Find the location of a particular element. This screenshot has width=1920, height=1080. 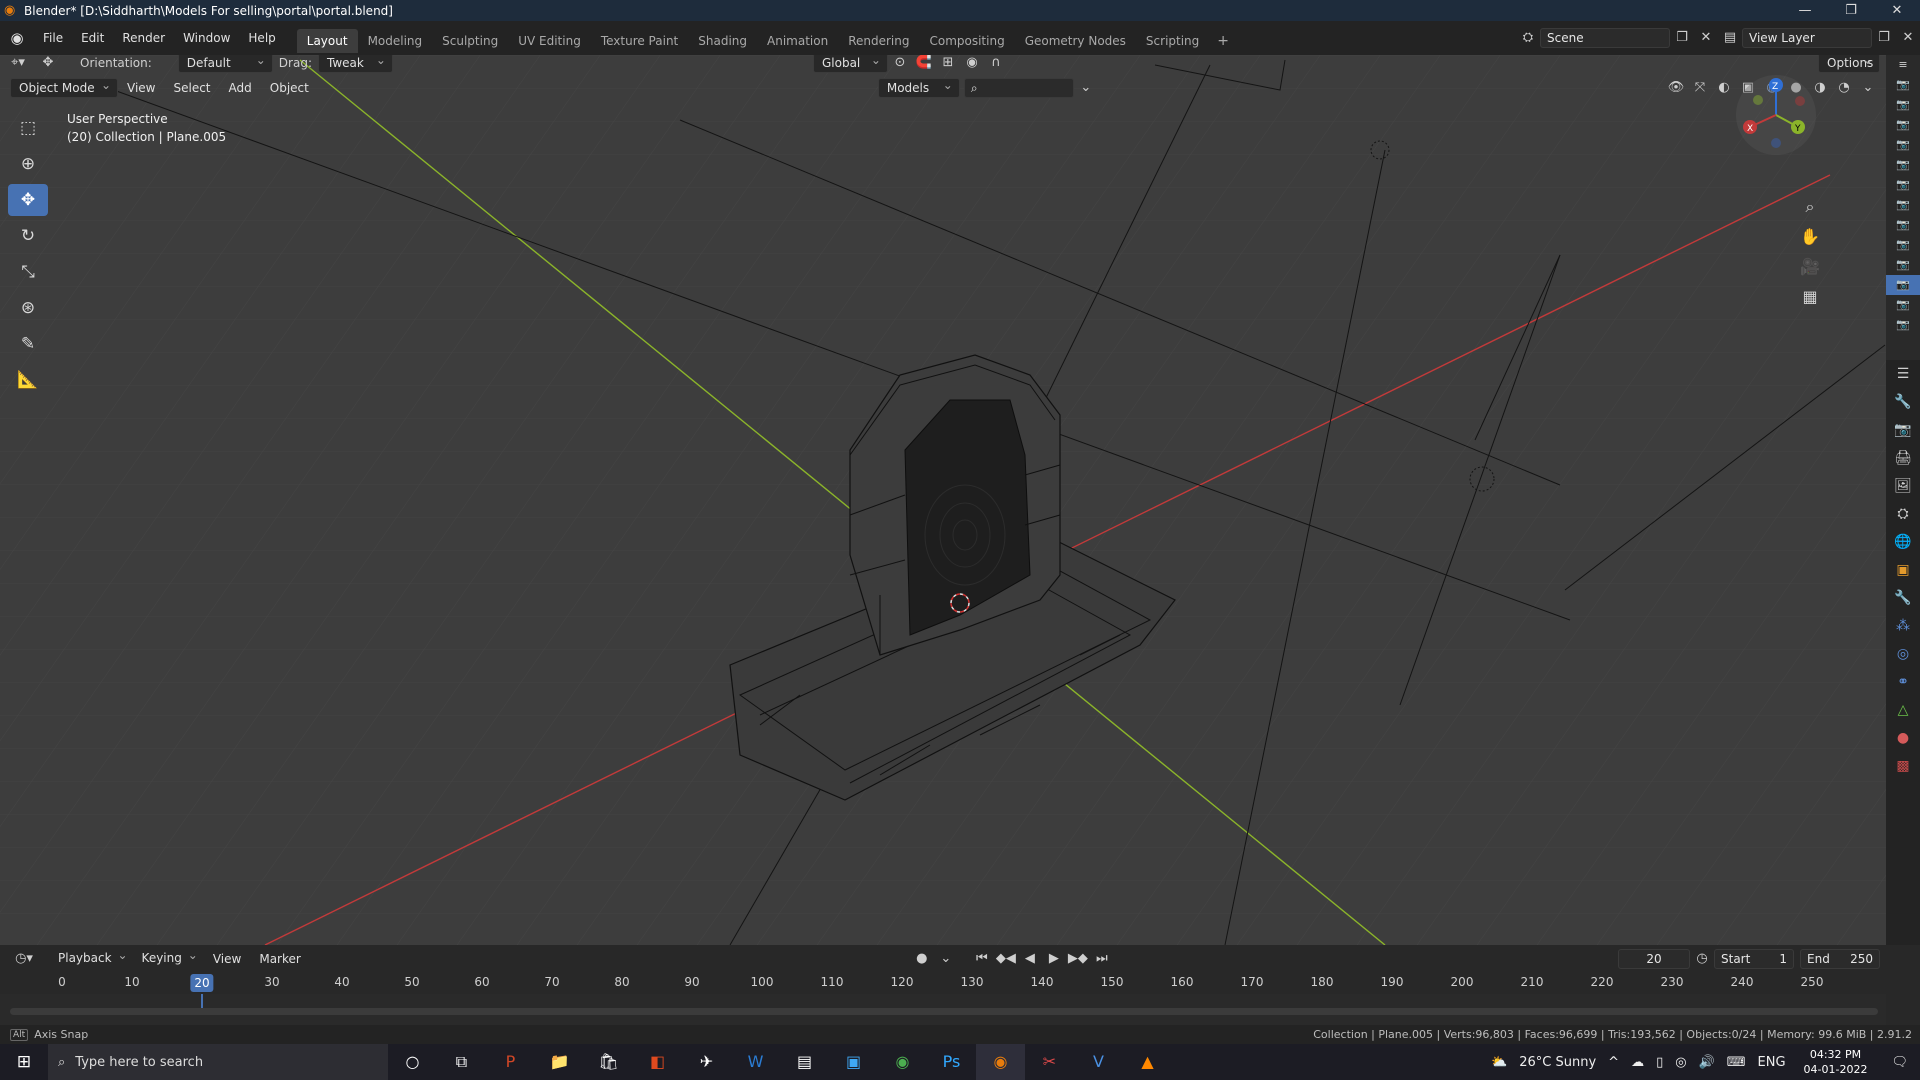

drag-dropdown: Tweak is located at coordinates (355, 64).